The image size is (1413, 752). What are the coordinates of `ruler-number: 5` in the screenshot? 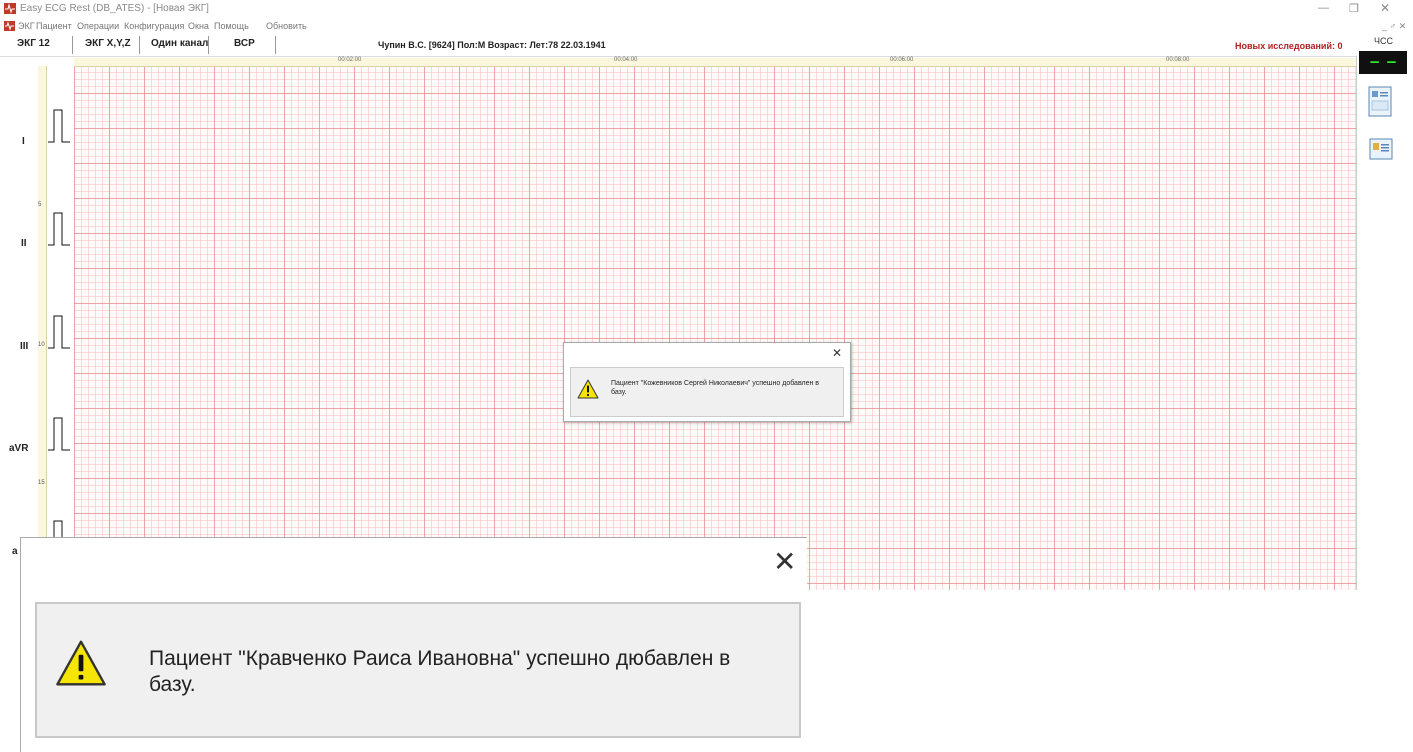 It's located at (40, 205).